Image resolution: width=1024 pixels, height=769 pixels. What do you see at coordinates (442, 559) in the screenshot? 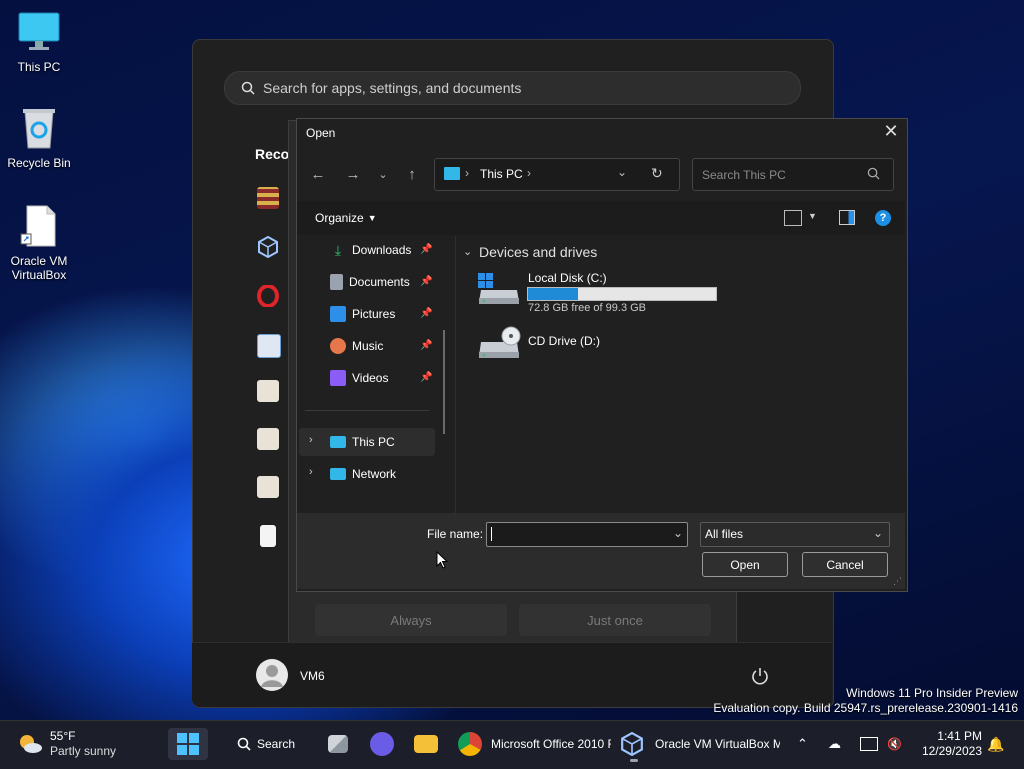
I see `mouse-cursor-icon` at bounding box center [442, 559].